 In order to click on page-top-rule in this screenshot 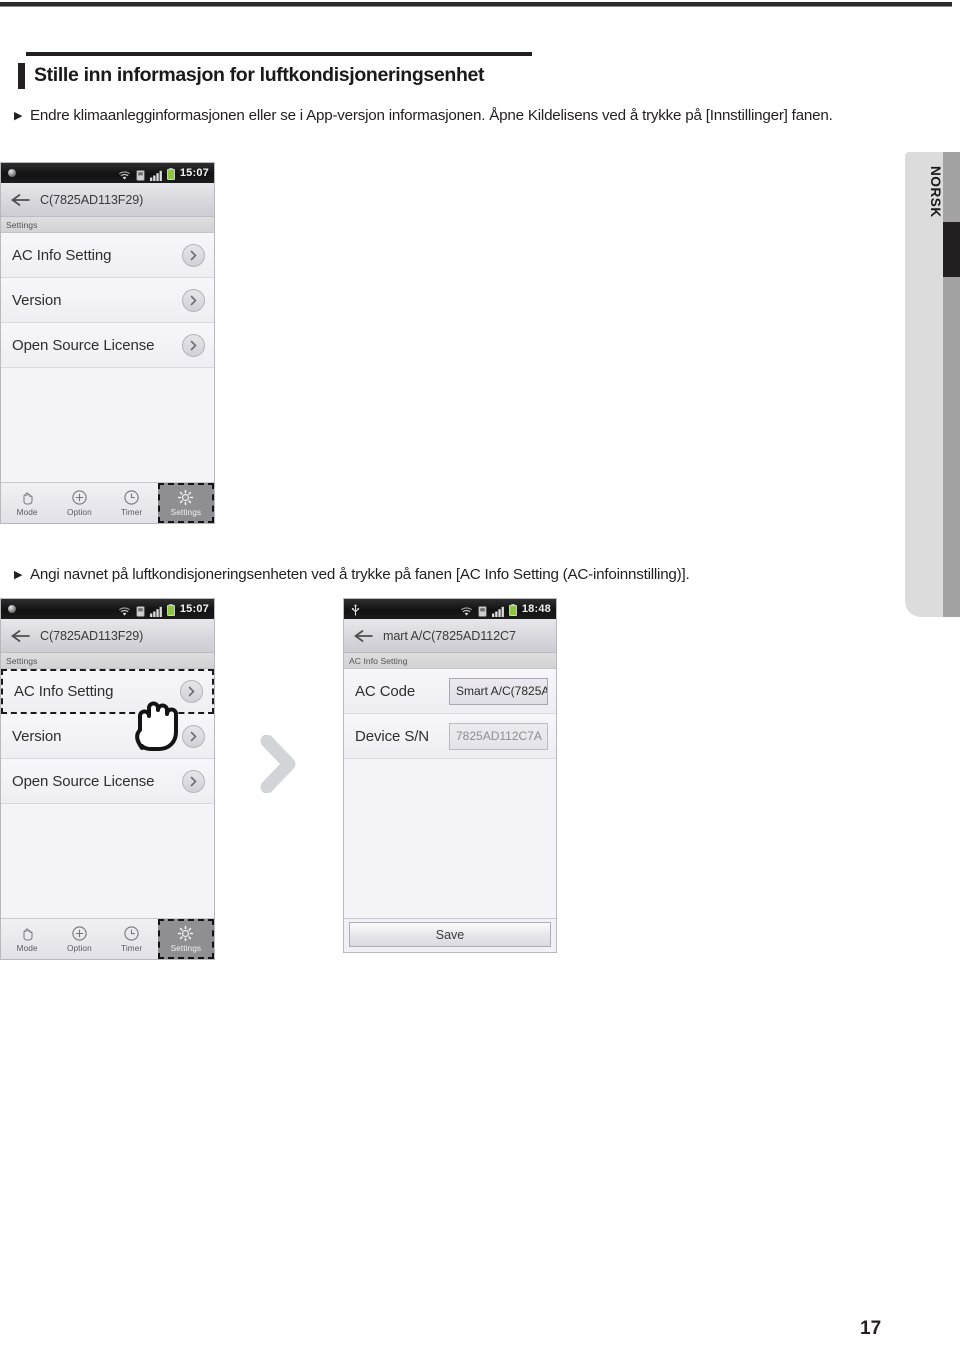, I will do `click(476, 4)`.